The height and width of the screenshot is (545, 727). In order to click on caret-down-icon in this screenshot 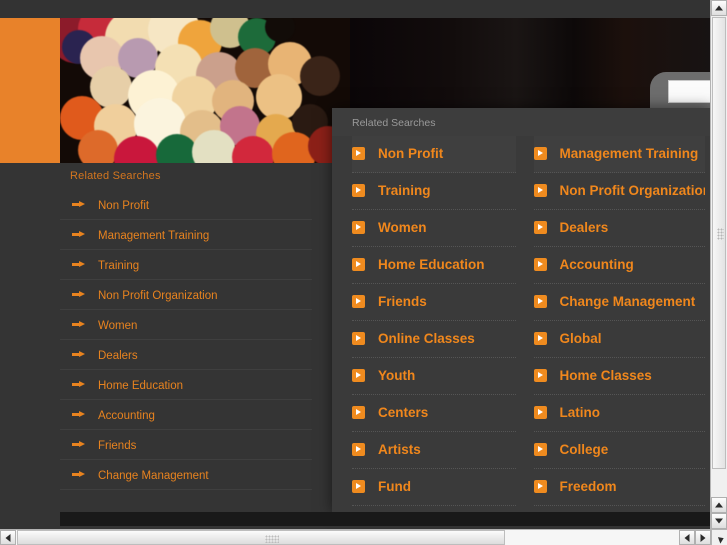, I will do `click(719, 521)`.